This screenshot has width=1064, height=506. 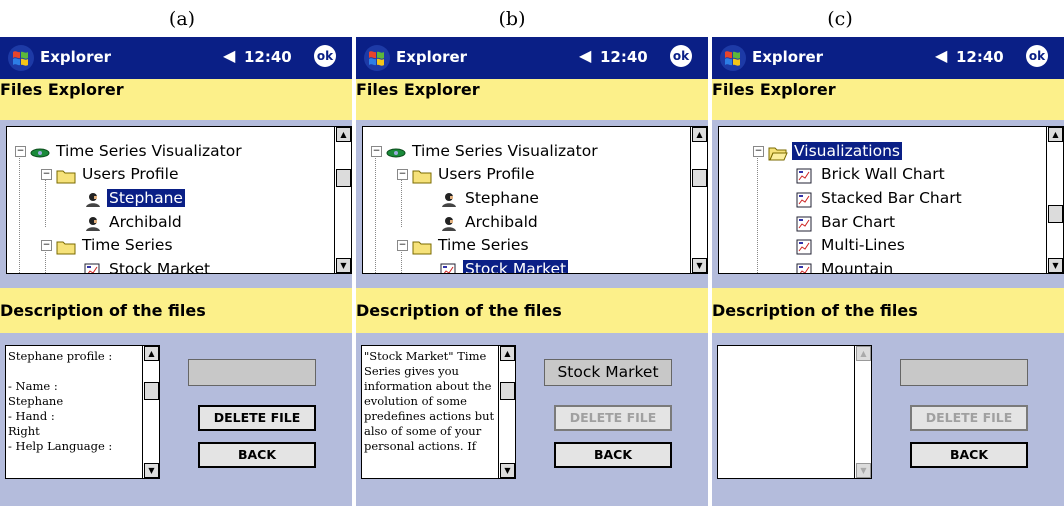 What do you see at coordinates (845, 265) in the screenshot?
I see `tree-item: Mountain` at bounding box center [845, 265].